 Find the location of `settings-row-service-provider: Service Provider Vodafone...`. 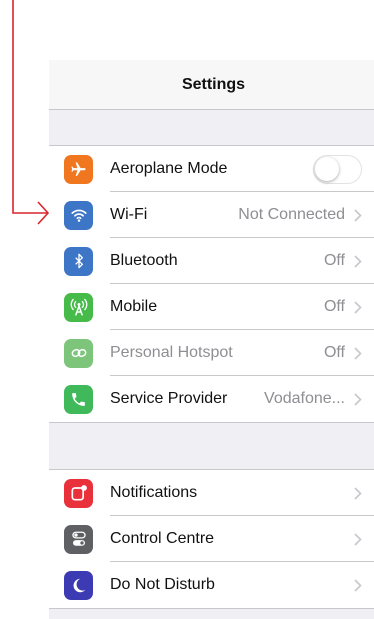

settings-row-service-provider: Service Provider Vodafone... is located at coordinates (211, 399).